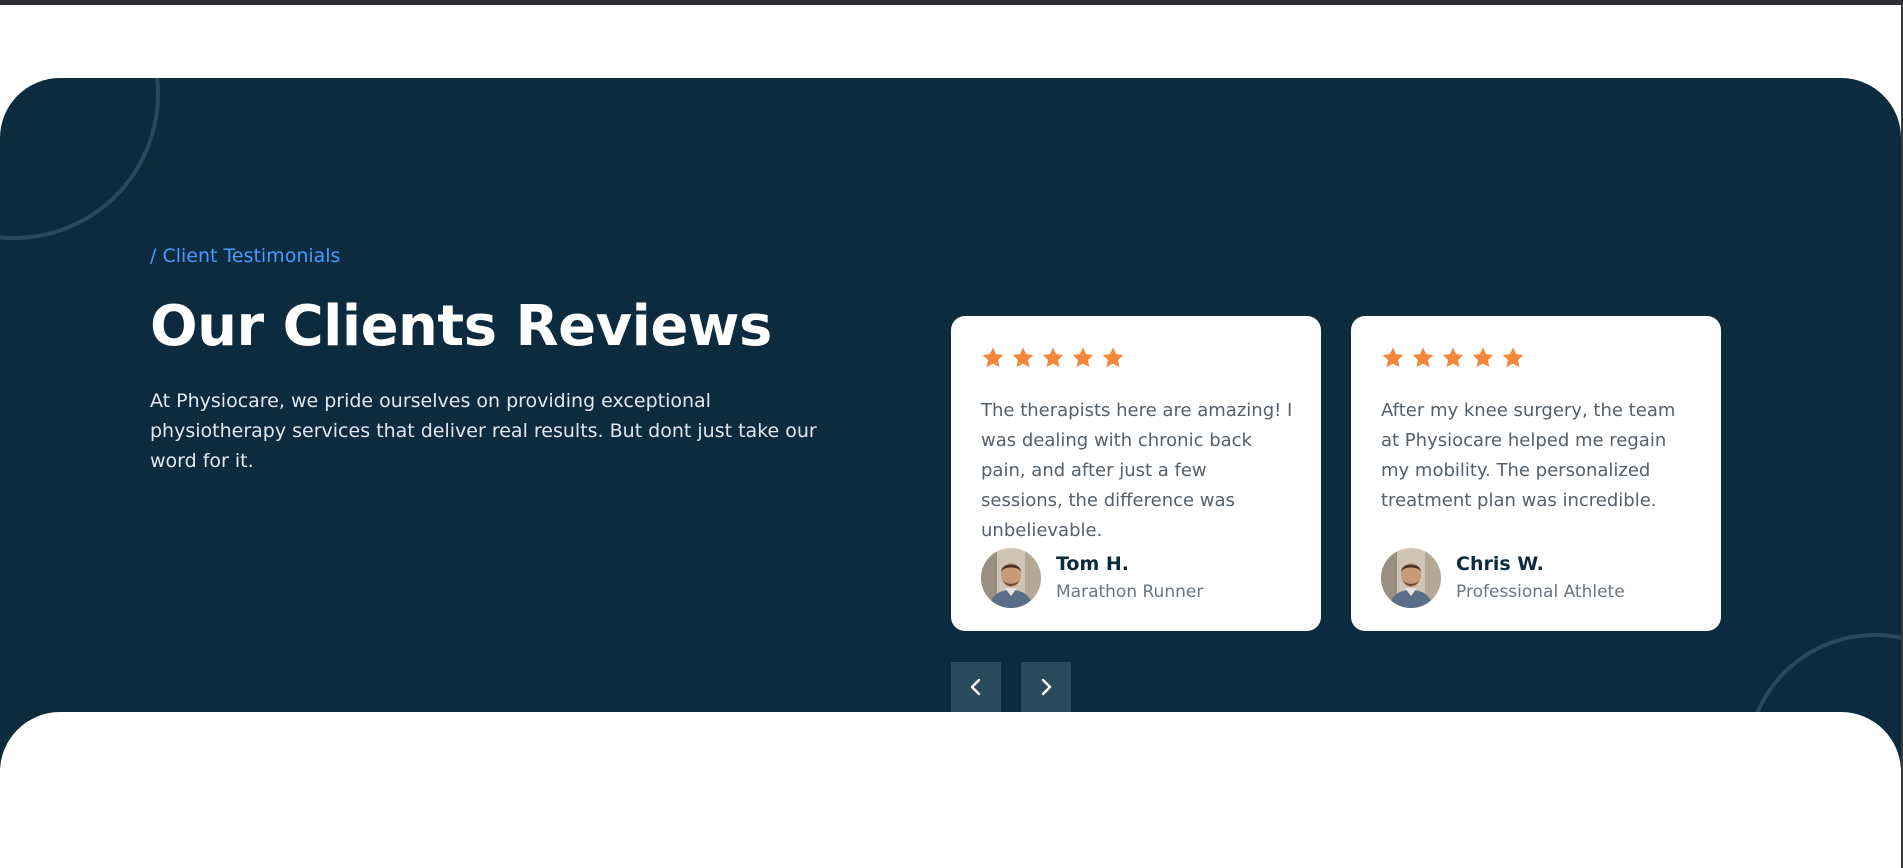 The width and height of the screenshot is (1903, 868). What do you see at coordinates (1536, 578) in the screenshot?
I see `testimonial-author: Chris W. Professional Athlete` at bounding box center [1536, 578].